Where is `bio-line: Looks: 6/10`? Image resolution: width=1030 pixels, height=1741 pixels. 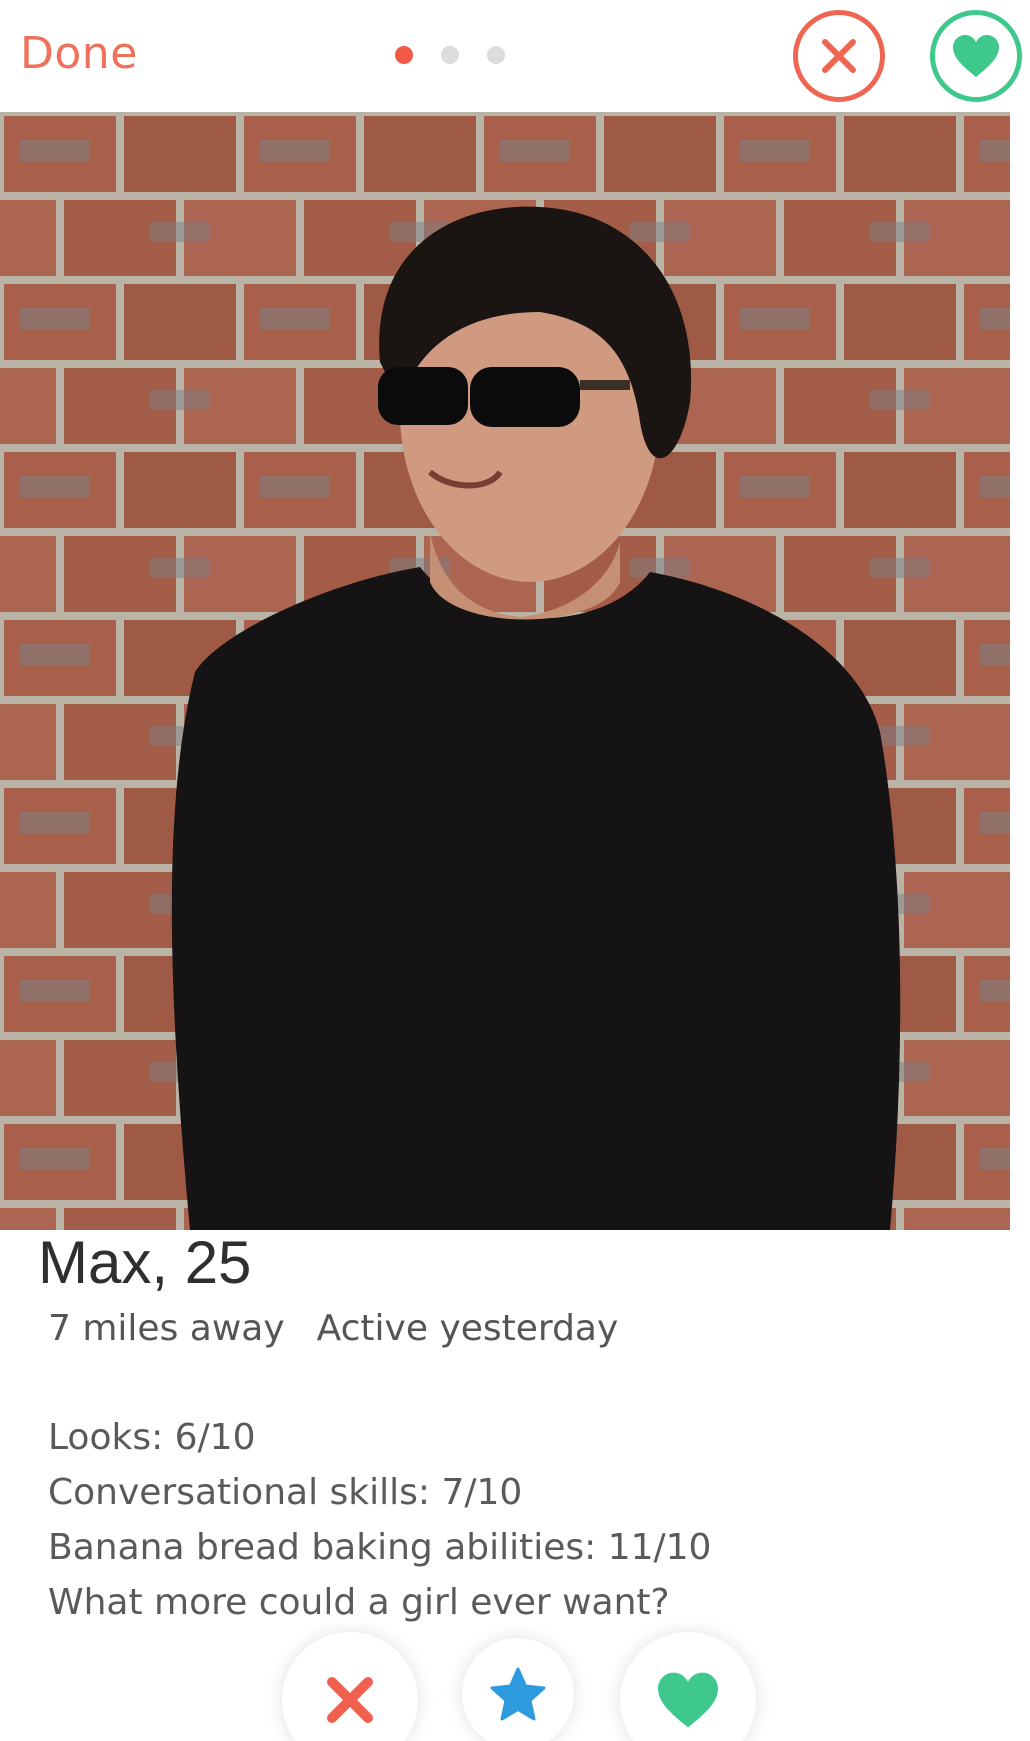 bio-line: Looks: 6/10 is located at coordinates (152, 1437).